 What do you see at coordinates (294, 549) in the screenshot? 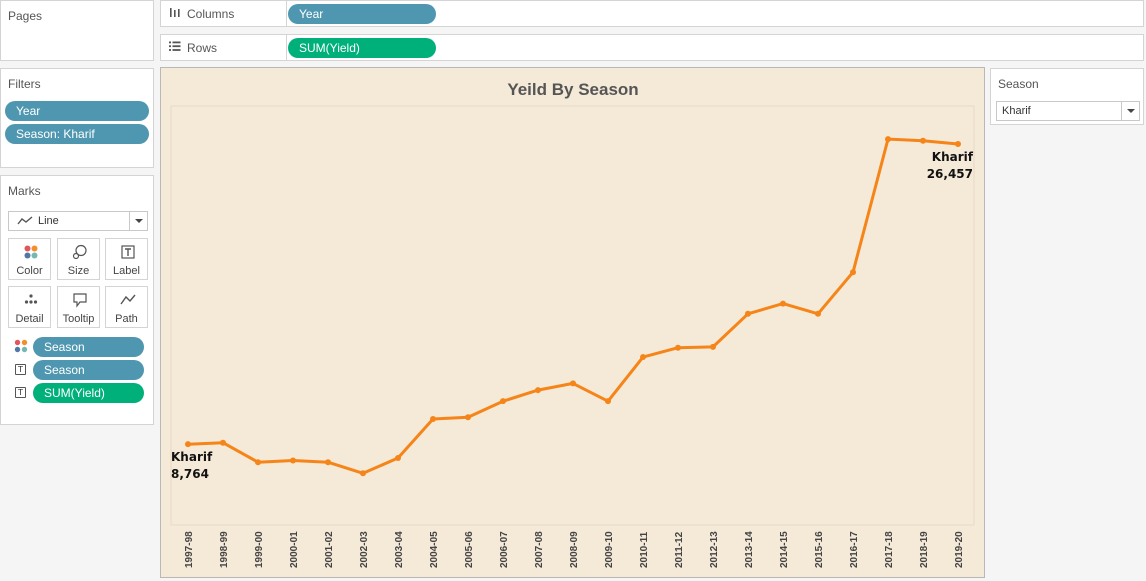
I see `x-tick-label: 2000-01` at bounding box center [294, 549].